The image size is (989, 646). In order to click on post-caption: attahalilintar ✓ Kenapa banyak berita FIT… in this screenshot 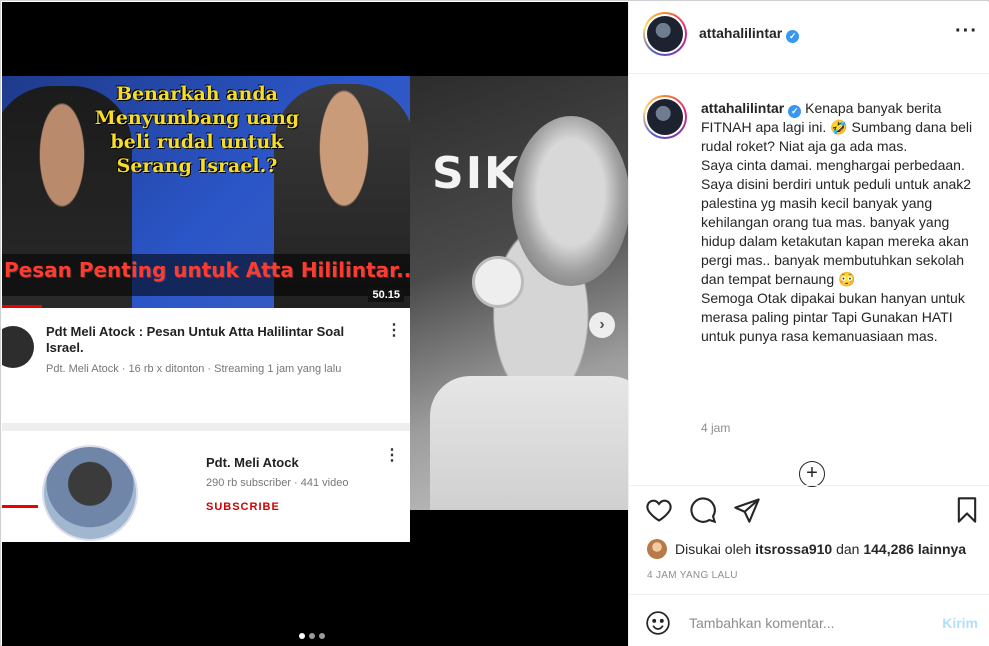, I will do `click(841, 222)`.